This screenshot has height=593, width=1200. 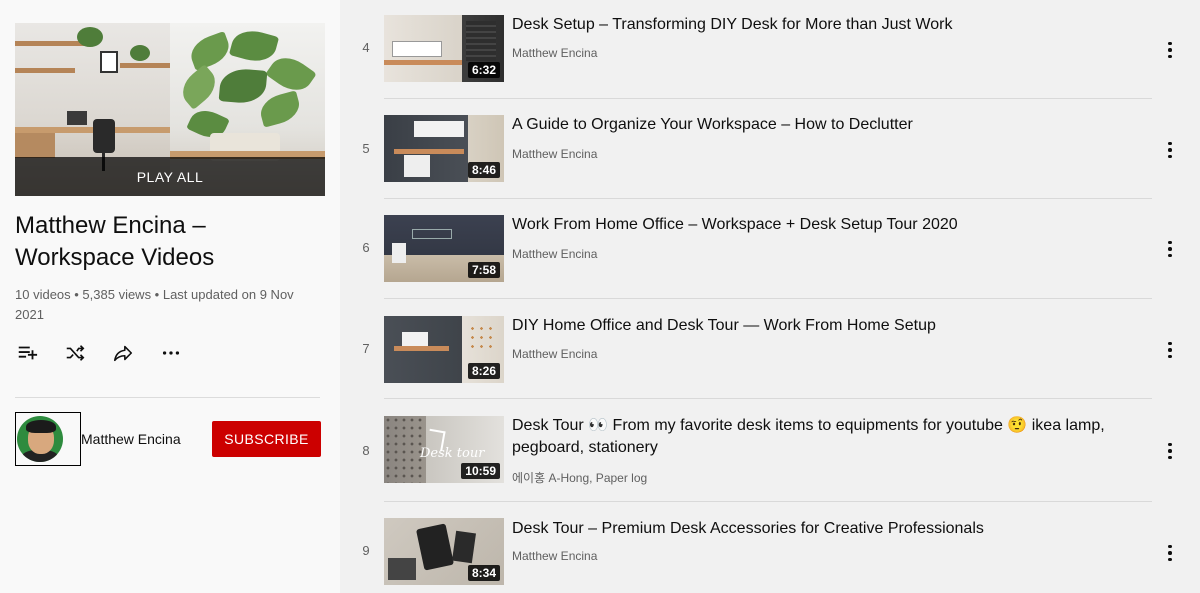 What do you see at coordinates (366, 348) in the screenshot?
I see `video-index: 7` at bounding box center [366, 348].